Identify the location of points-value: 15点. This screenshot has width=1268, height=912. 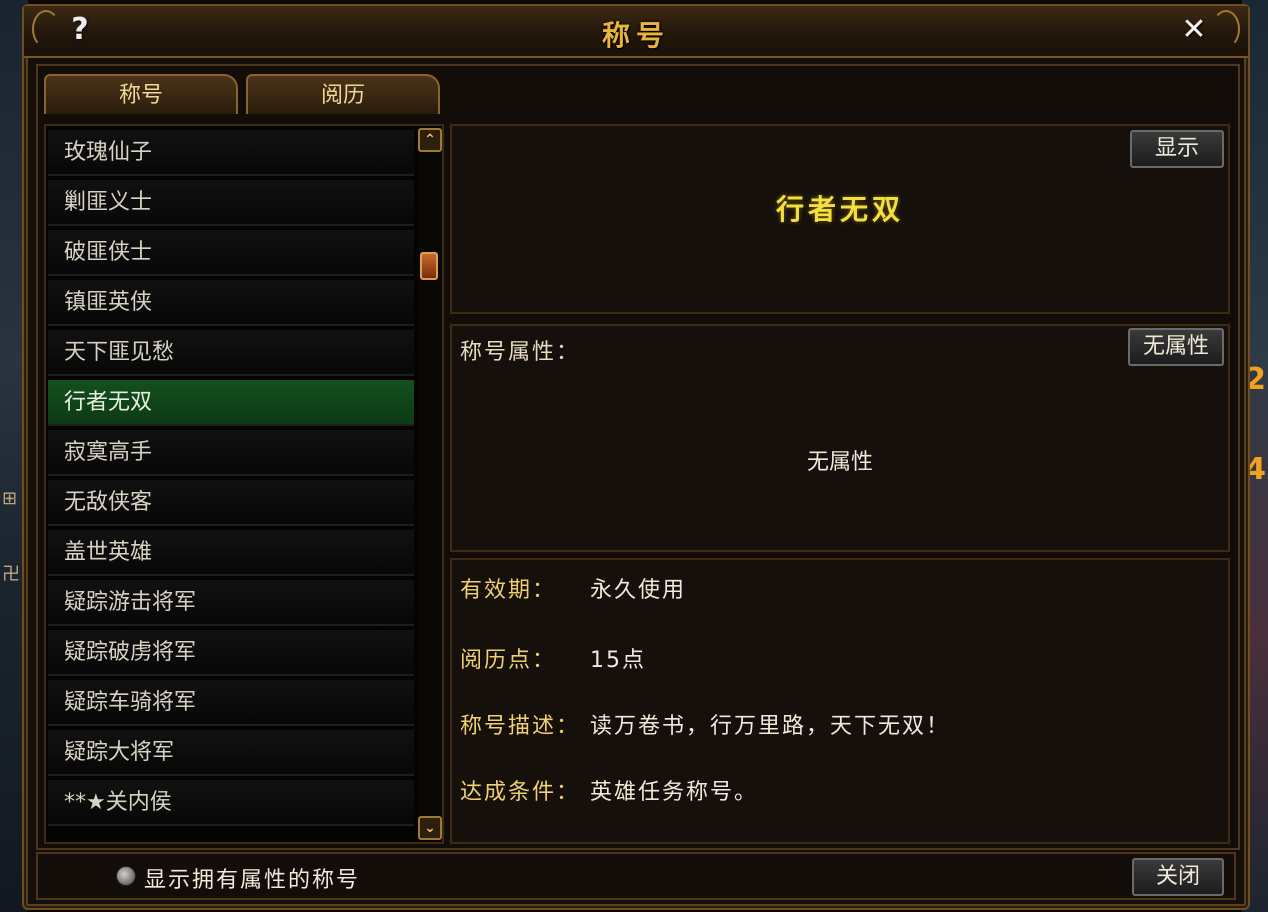
(618, 660).